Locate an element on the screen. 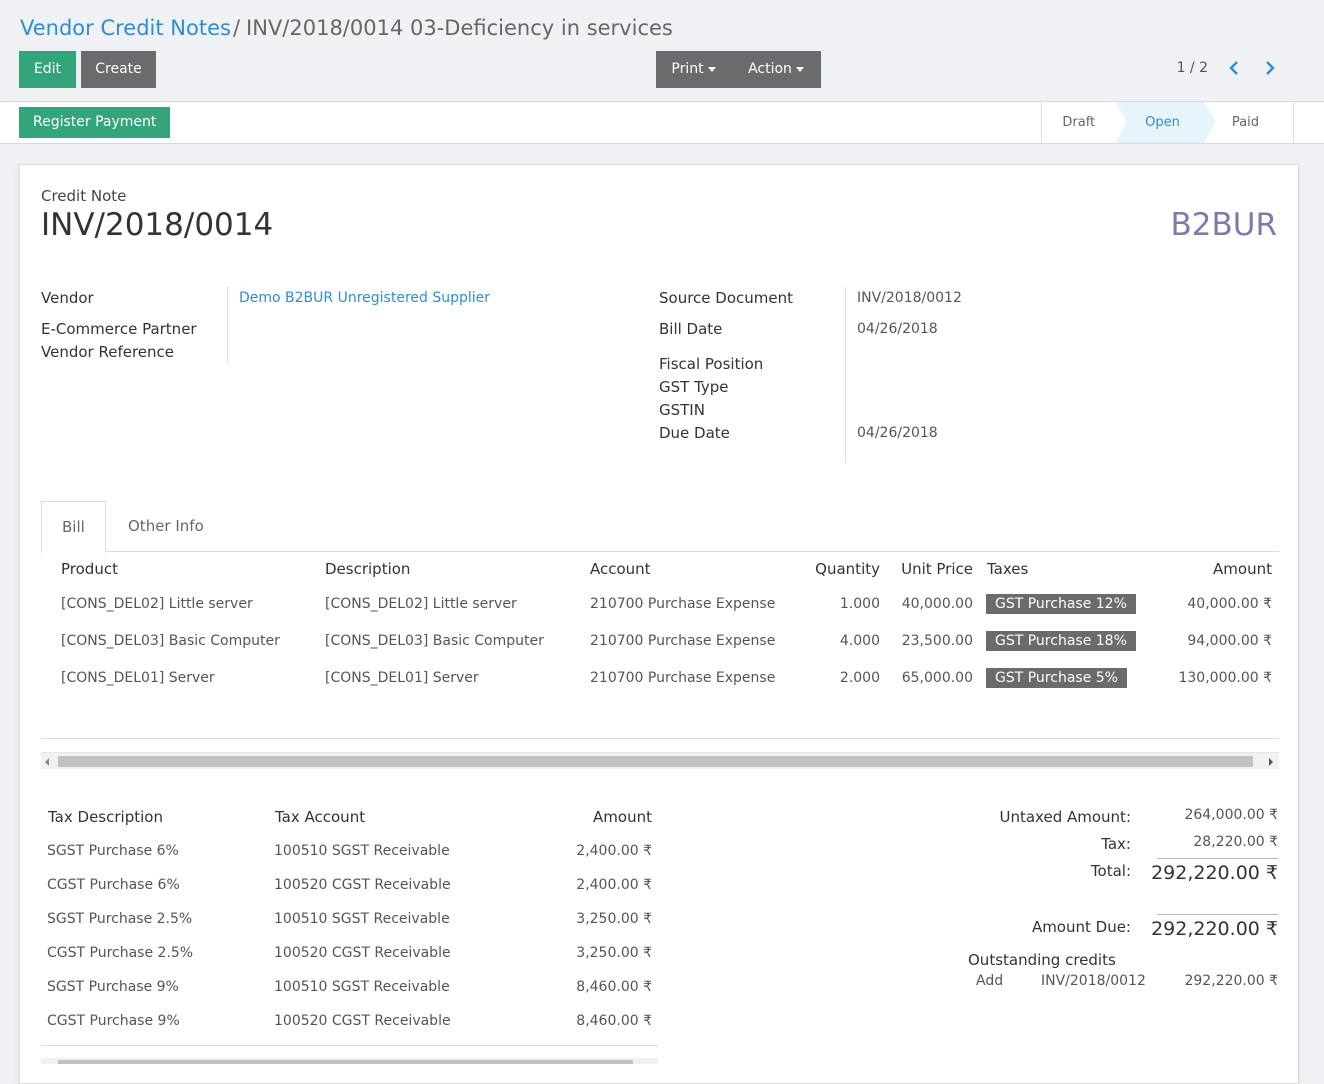 The image size is (1324, 1084). tax-badge: GST Purchase 12% is located at coordinates (1061, 604).